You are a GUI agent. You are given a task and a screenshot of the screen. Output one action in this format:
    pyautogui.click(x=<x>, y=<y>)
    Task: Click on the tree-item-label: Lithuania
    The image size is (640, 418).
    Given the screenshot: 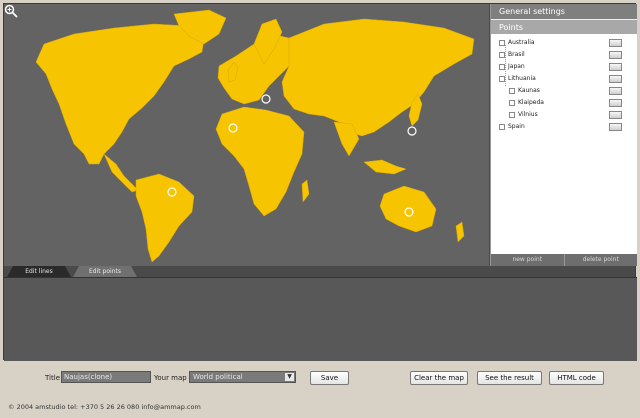 What is the action you would take?
    pyautogui.click(x=522, y=78)
    